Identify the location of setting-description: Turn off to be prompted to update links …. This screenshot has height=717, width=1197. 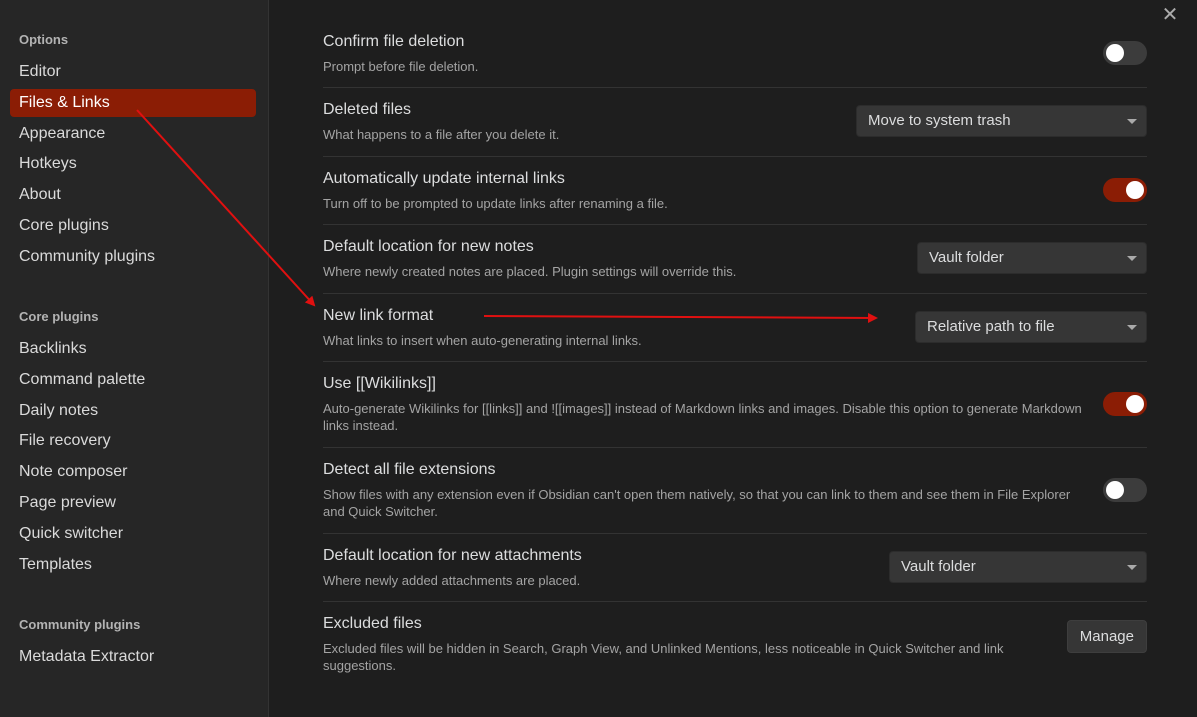
(495, 203).